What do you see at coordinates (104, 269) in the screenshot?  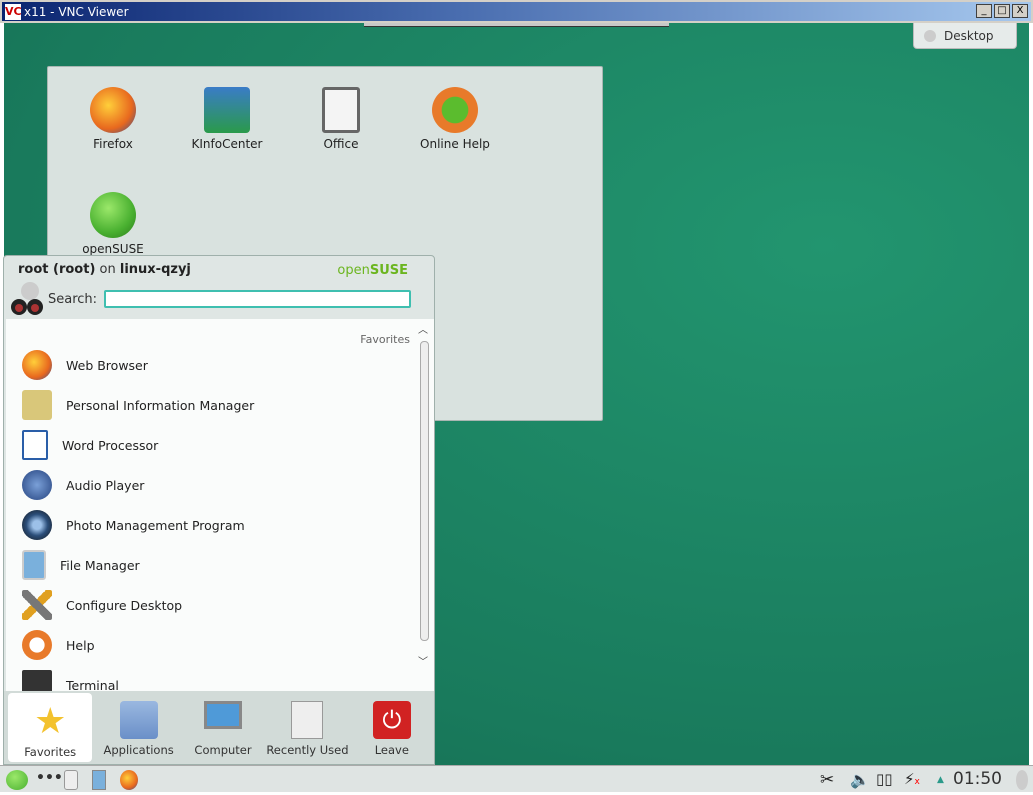 I see `user-info: root (root) on linux-qzyj` at bounding box center [104, 269].